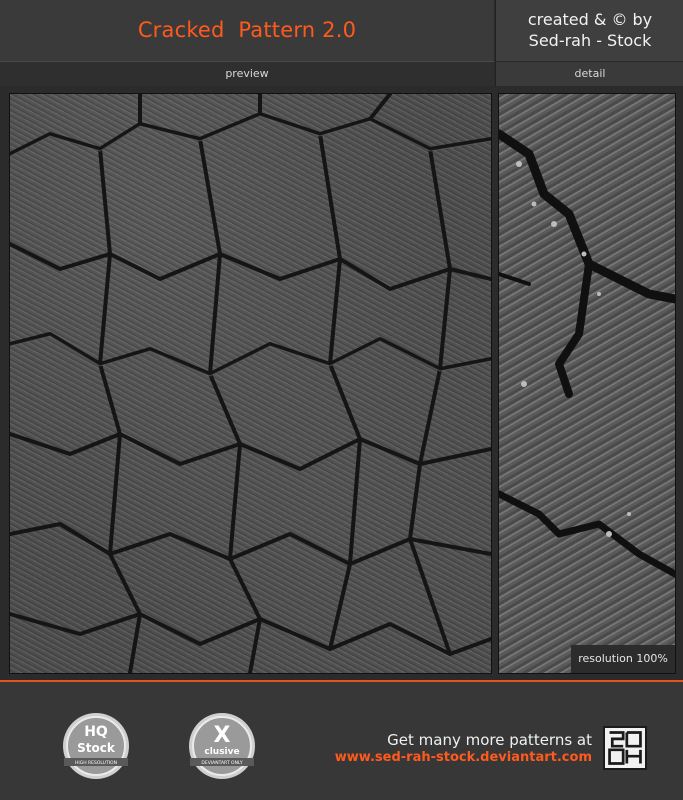  I want to click on exclusive-badge-icon: X clusive DEVIANTART ONLY, so click(222, 746).